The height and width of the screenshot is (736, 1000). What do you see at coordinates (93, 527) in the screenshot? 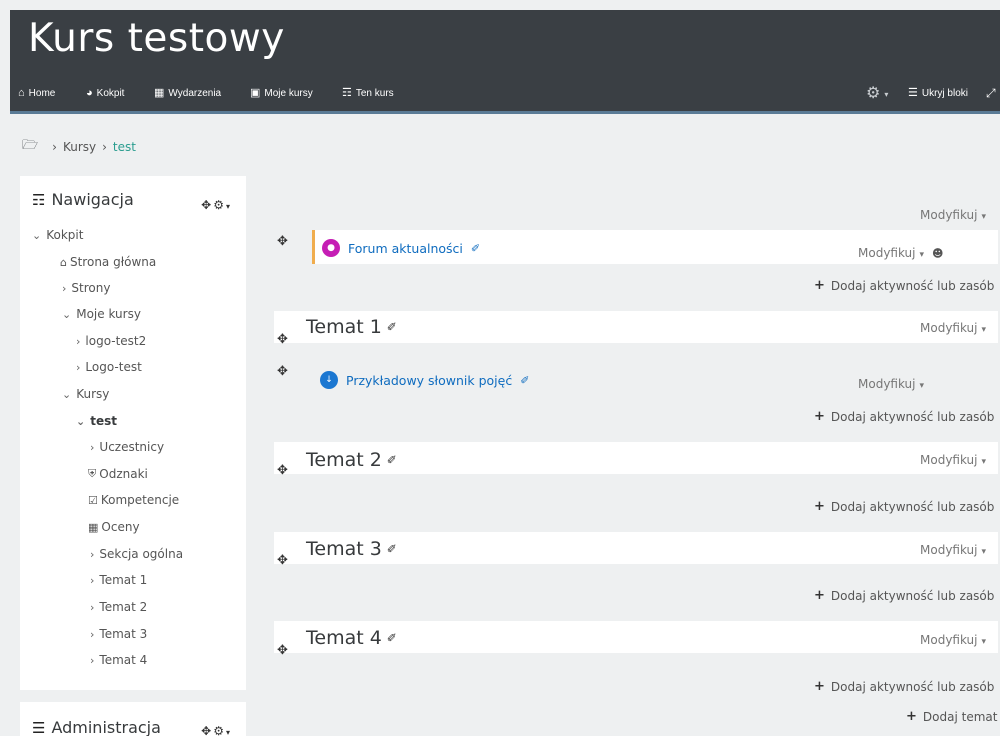
I see `table-icon: ▦` at bounding box center [93, 527].